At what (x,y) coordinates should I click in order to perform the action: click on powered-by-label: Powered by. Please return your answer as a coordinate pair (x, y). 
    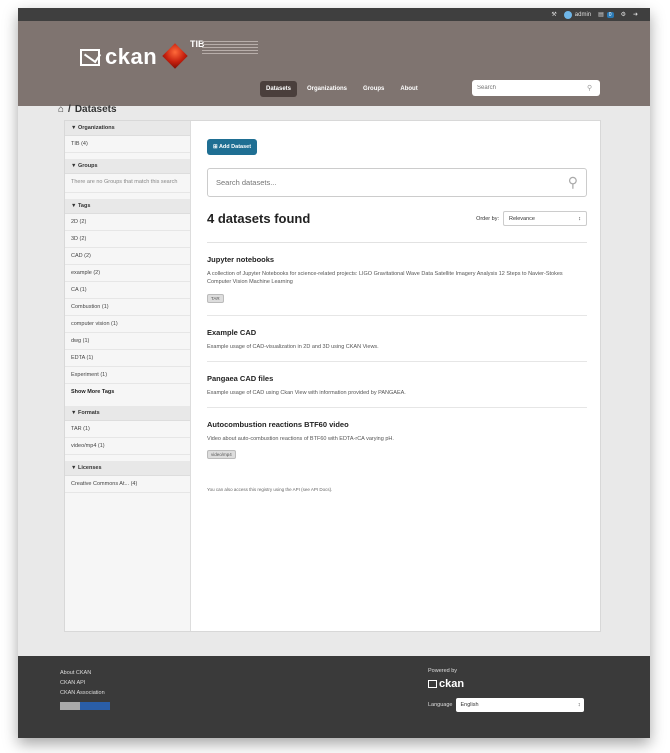
    Looking at the image, I should click on (443, 671).